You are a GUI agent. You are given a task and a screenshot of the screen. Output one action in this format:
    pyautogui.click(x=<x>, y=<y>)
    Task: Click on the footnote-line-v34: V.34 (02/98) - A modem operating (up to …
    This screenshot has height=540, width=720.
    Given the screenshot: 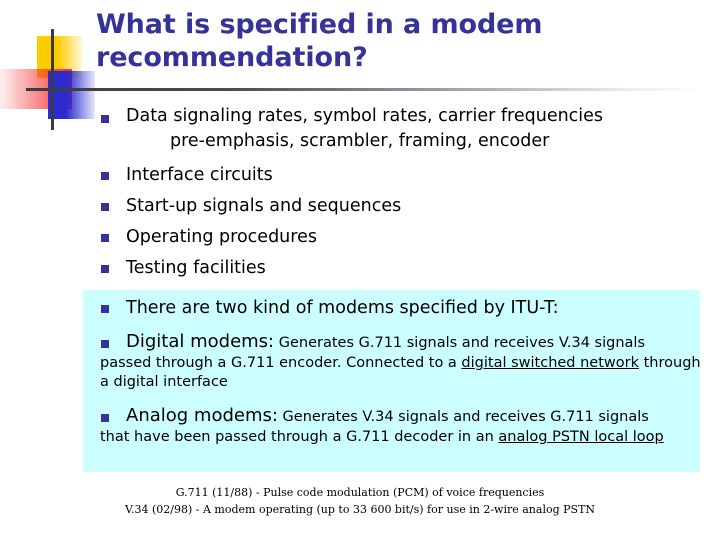 What is the action you would take?
    pyautogui.click(x=360, y=509)
    